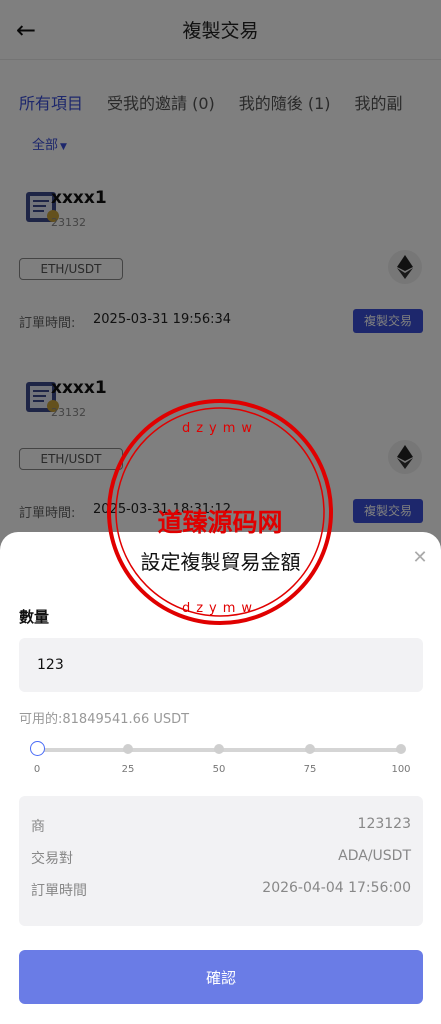  What do you see at coordinates (59, 891) in the screenshot?
I see `info-label: 訂單時間` at bounding box center [59, 891].